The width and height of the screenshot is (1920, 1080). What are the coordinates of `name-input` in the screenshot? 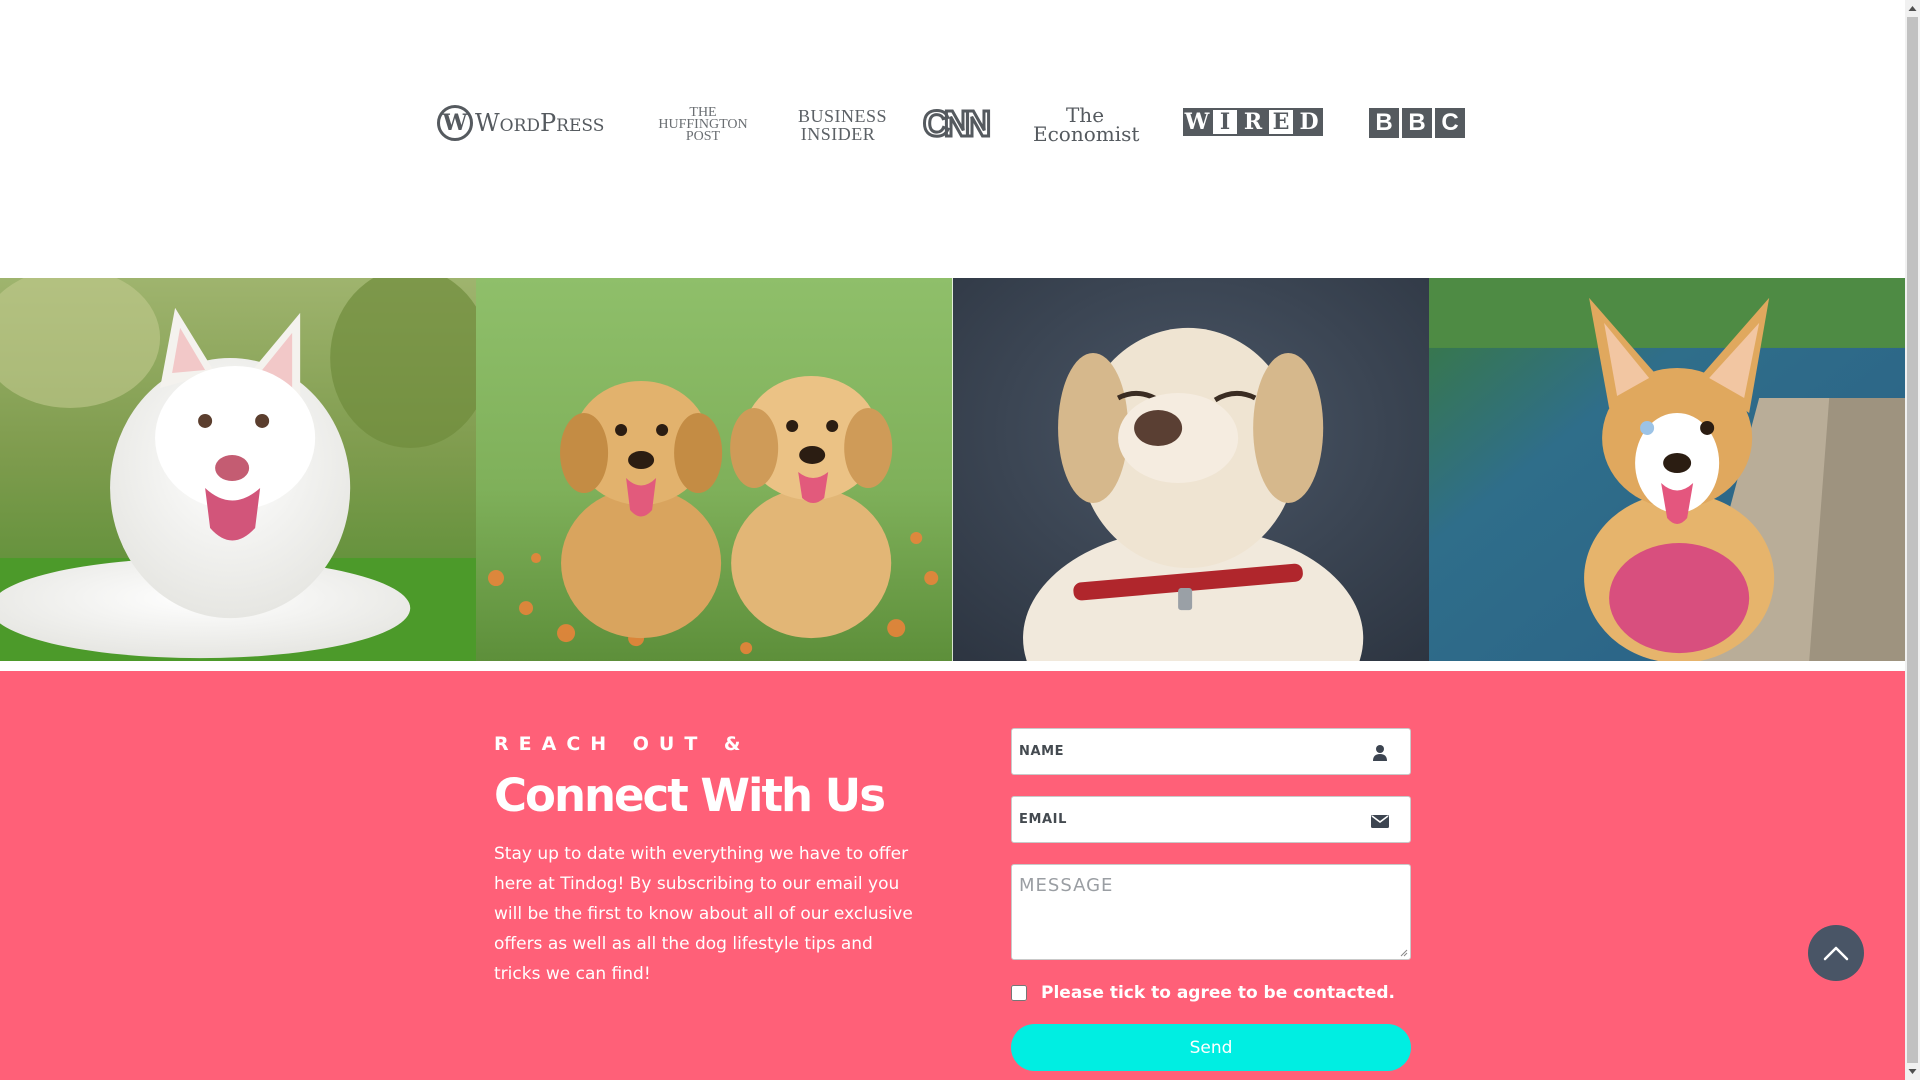 It's located at (1184, 751).